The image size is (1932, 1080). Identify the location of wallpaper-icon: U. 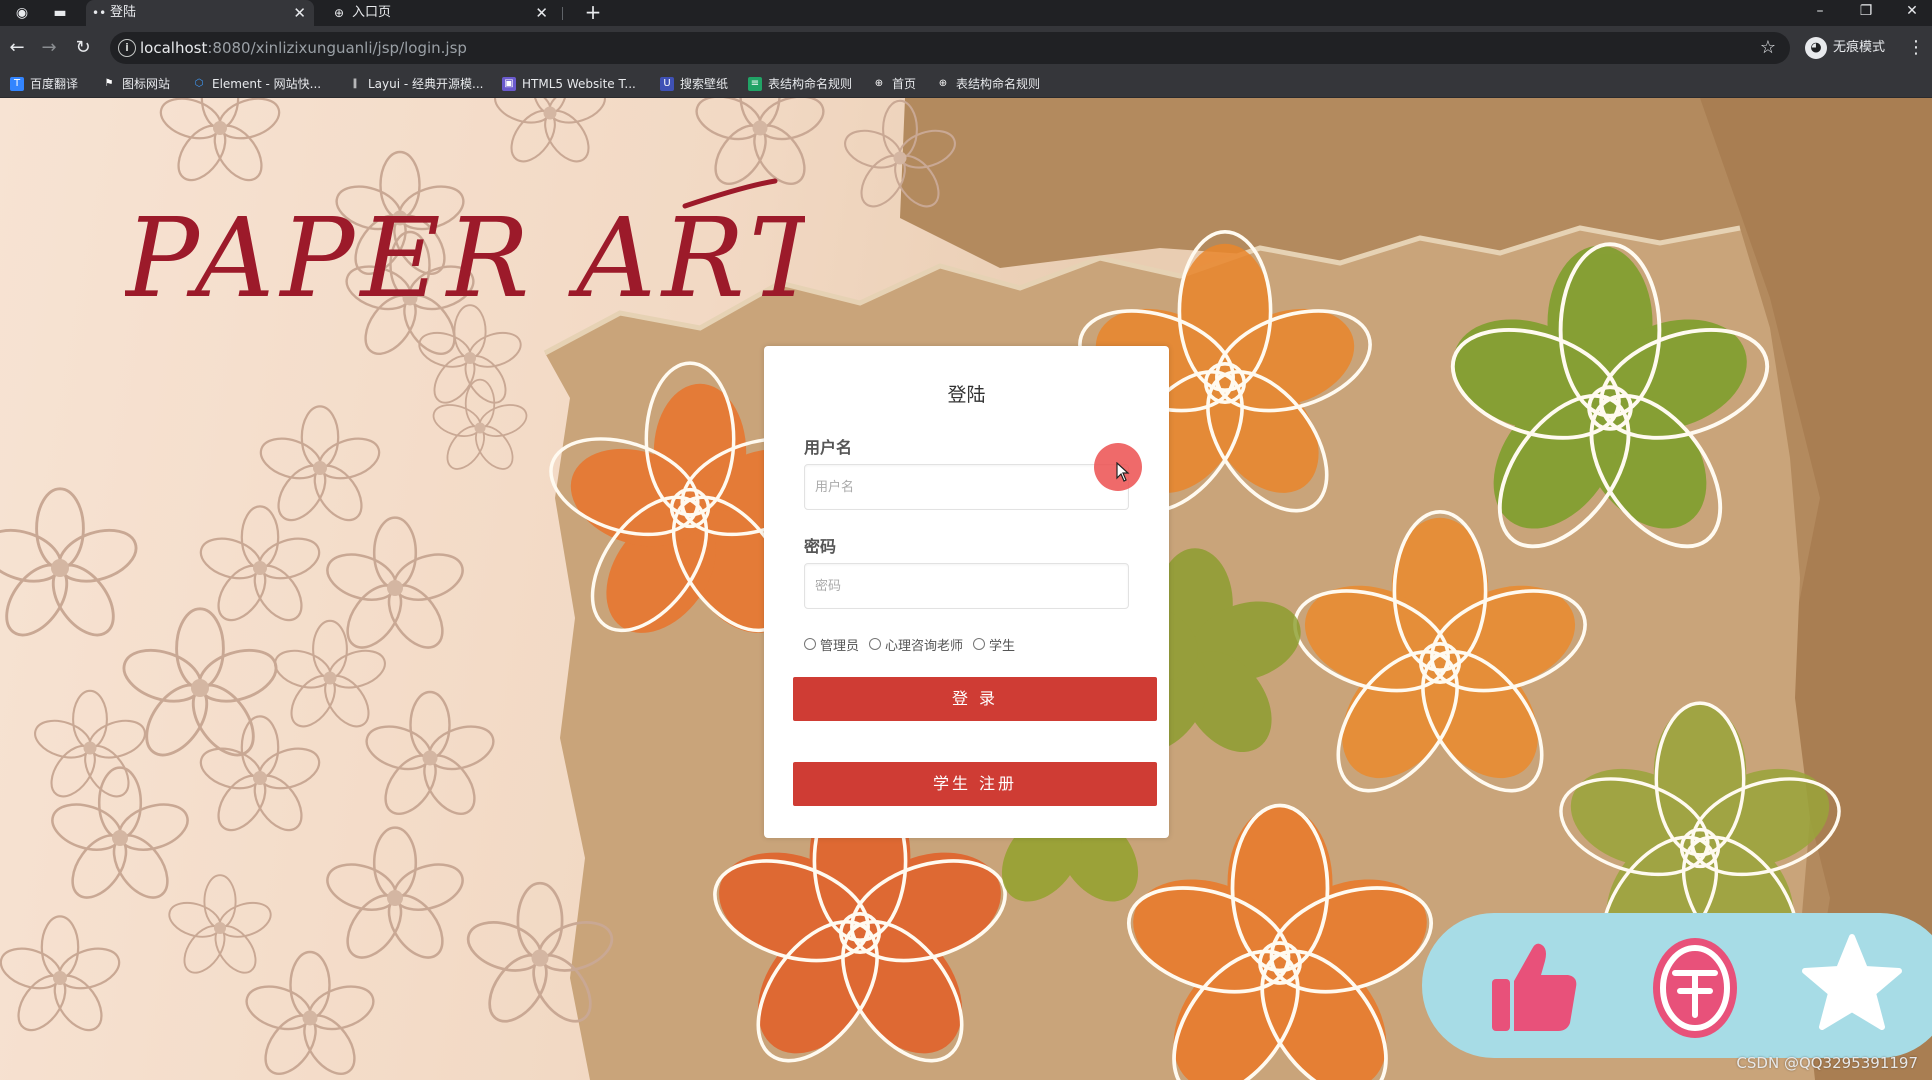
(667, 84).